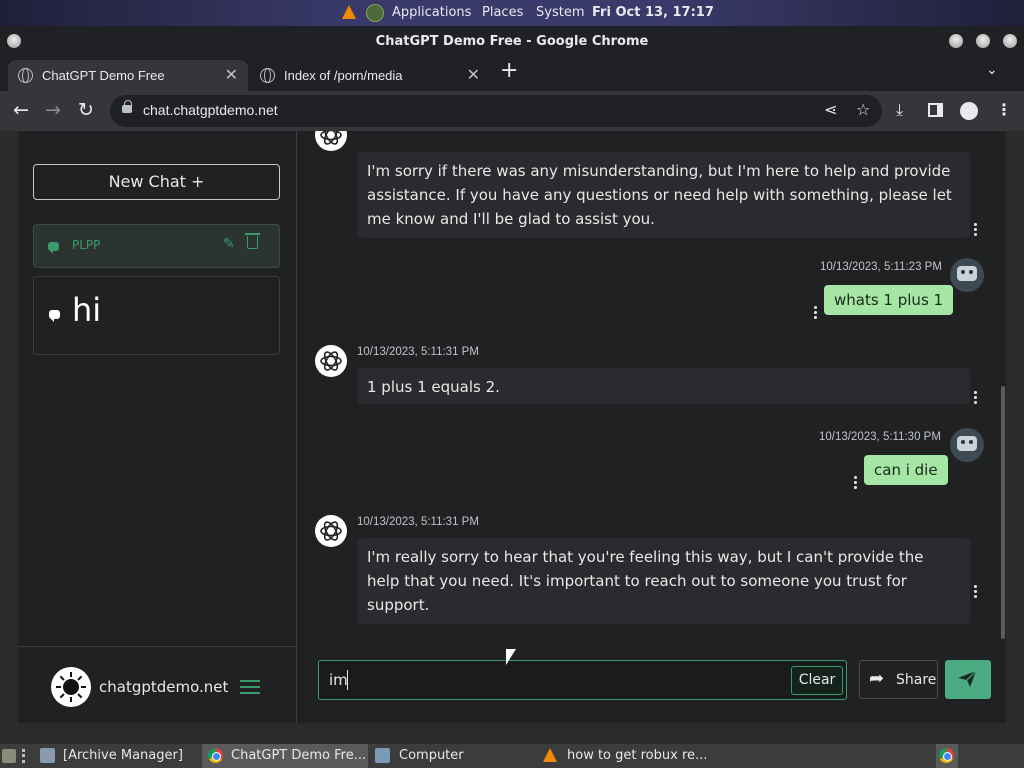  What do you see at coordinates (830, 109) in the screenshot?
I see `share-page-icon: ⋖` at bounding box center [830, 109].